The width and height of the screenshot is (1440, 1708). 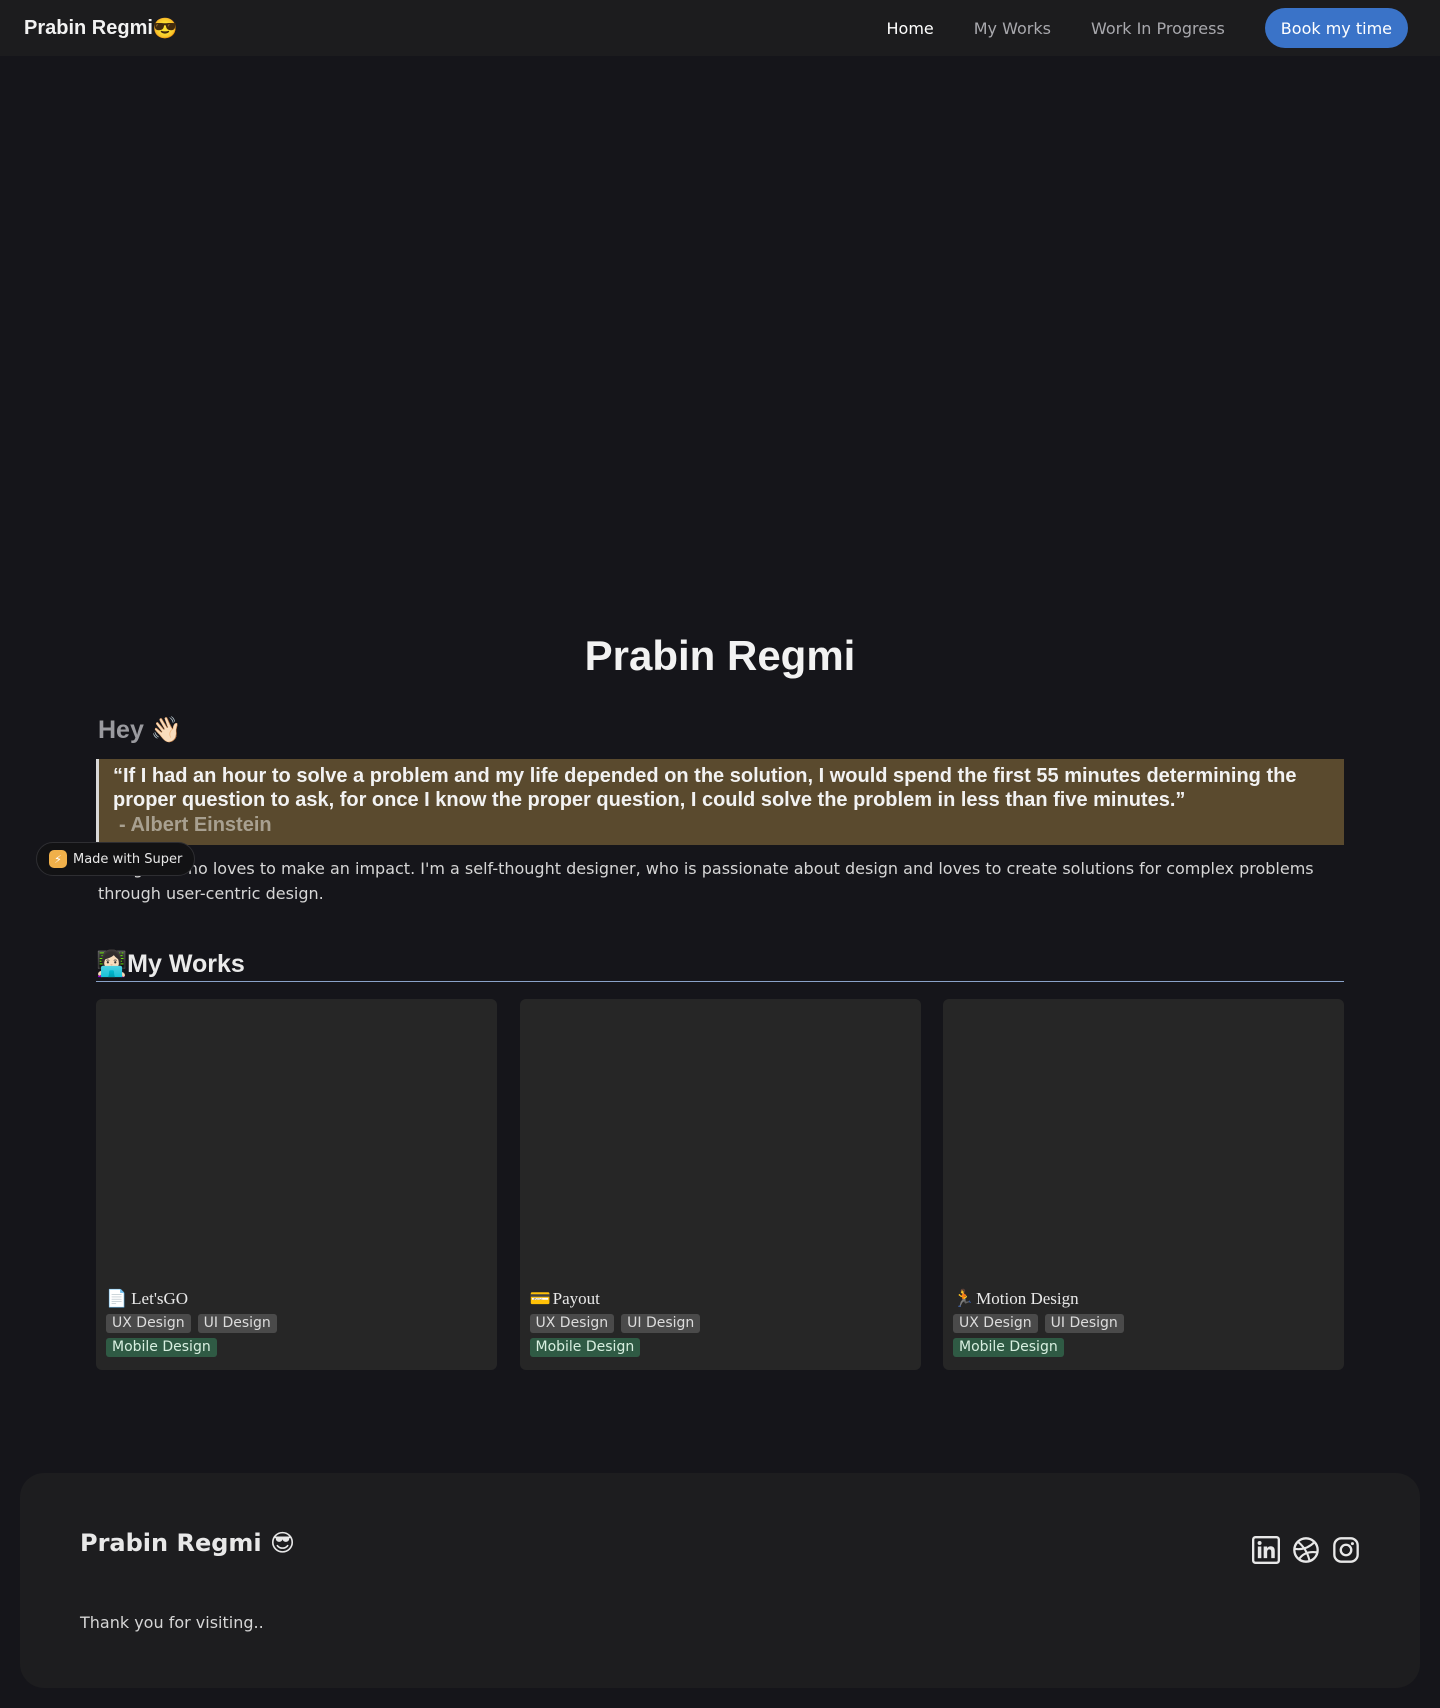 What do you see at coordinates (58, 859) in the screenshot?
I see `lightning-bolt-icon: ⚡` at bounding box center [58, 859].